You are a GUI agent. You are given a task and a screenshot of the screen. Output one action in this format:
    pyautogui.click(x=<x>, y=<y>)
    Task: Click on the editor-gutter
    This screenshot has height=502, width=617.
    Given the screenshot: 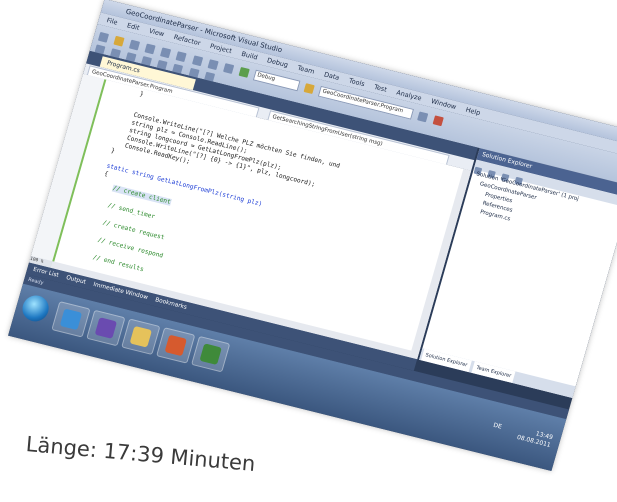 What is the action you would take?
    pyautogui.click(x=68, y=171)
    